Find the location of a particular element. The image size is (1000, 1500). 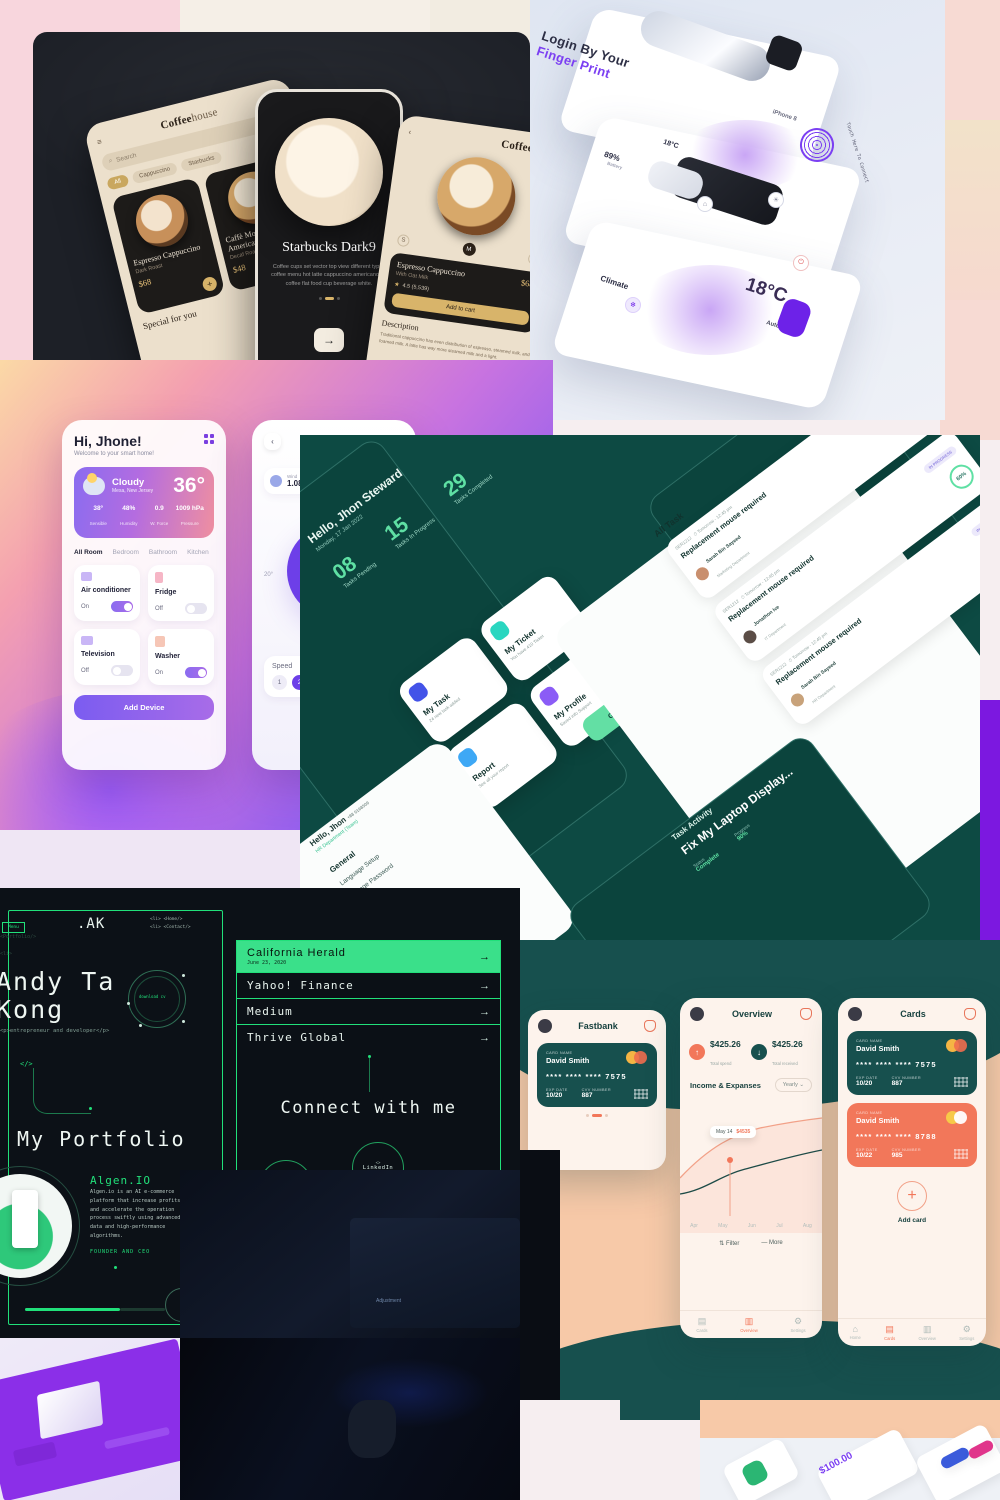

carousel-dots is located at coordinates (597, 1115).